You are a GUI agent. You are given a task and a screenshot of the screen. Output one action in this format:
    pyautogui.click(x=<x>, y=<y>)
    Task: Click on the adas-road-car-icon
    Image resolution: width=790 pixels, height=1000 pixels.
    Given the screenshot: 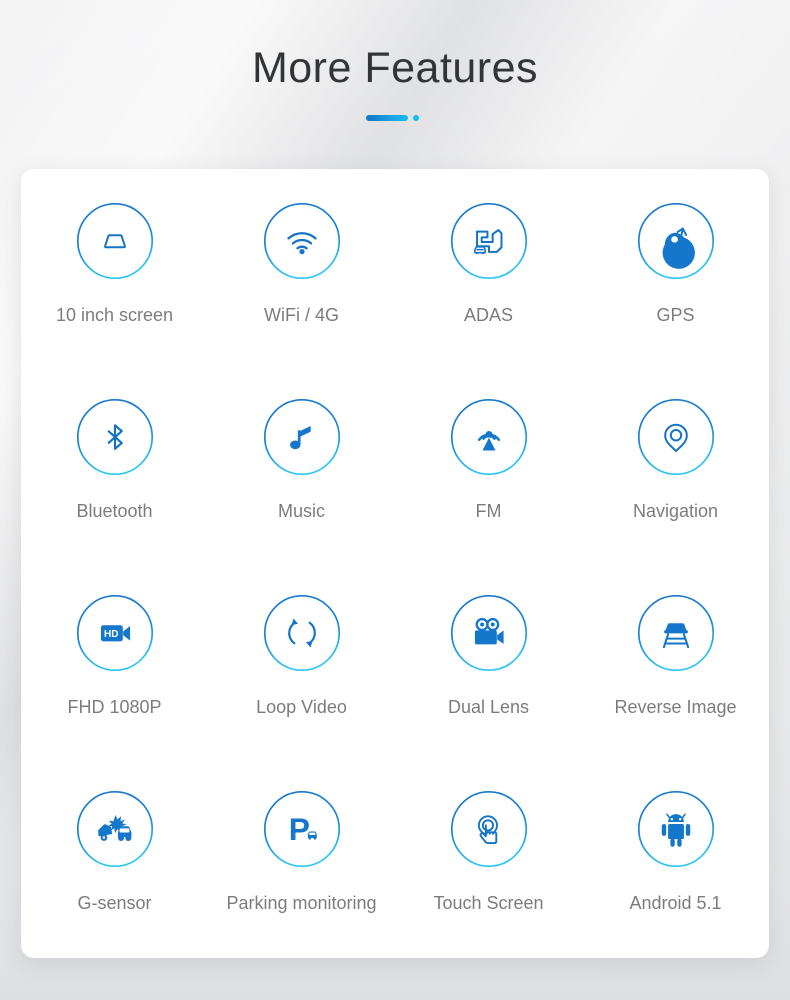 What is the action you would take?
    pyautogui.click(x=489, y=241)
    